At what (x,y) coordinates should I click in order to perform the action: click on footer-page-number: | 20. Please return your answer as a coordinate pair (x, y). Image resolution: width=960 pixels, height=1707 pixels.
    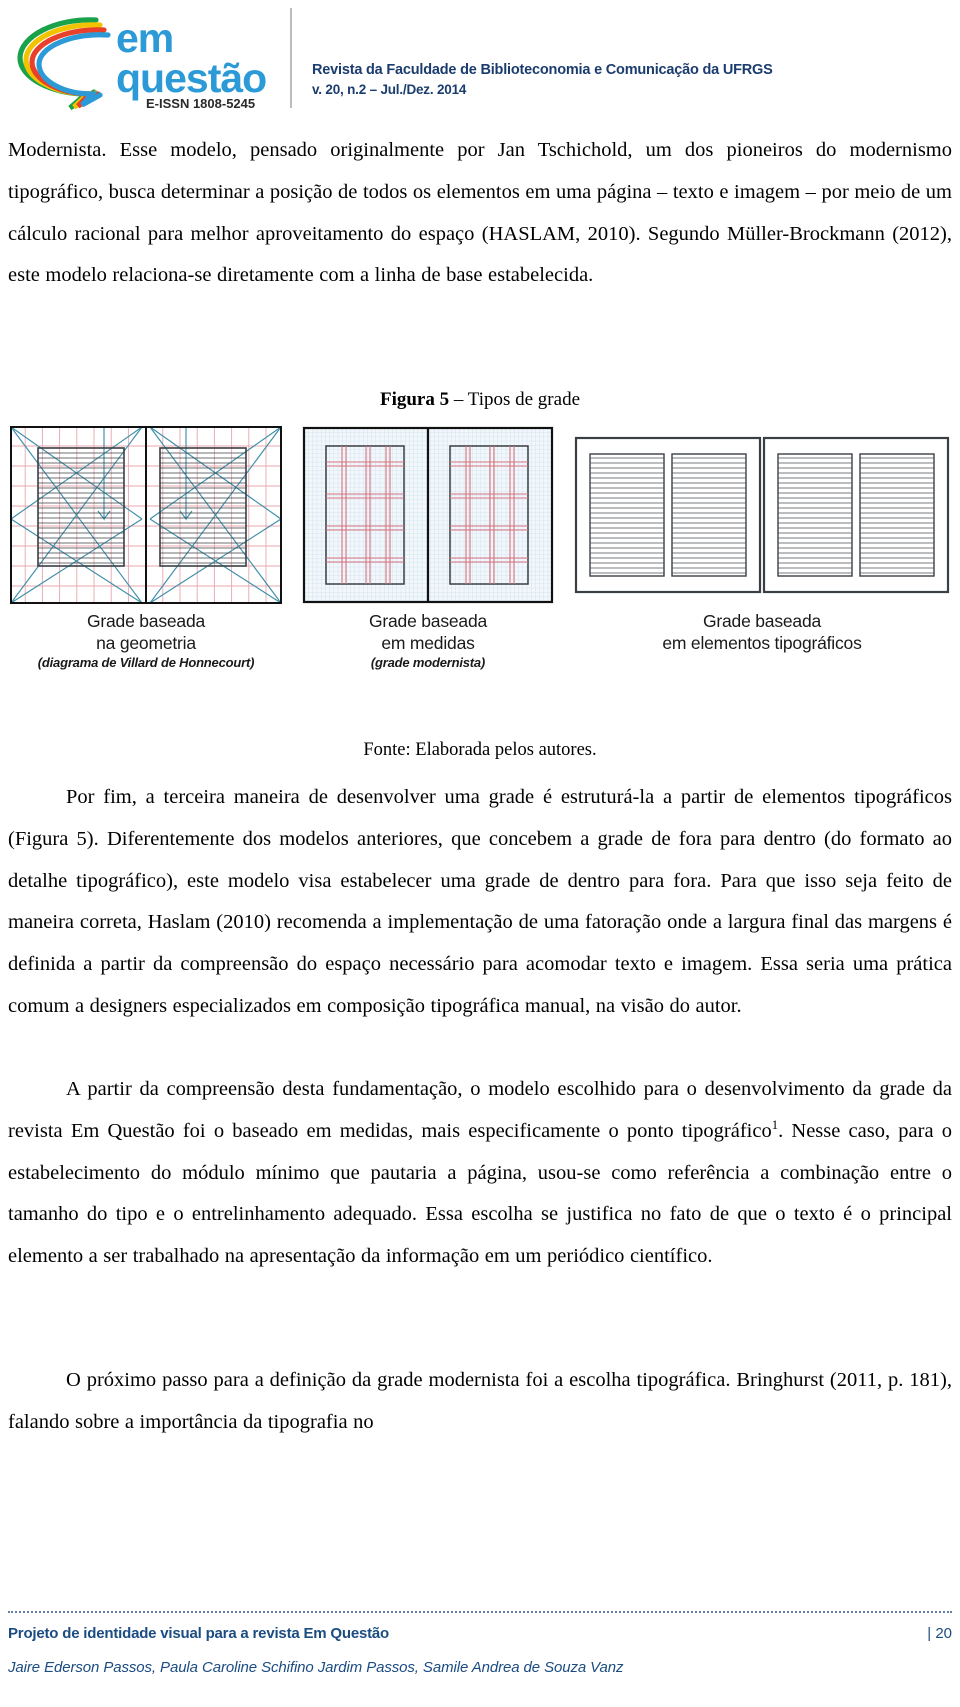
    Looking at the image, I should click on (939, 1633).